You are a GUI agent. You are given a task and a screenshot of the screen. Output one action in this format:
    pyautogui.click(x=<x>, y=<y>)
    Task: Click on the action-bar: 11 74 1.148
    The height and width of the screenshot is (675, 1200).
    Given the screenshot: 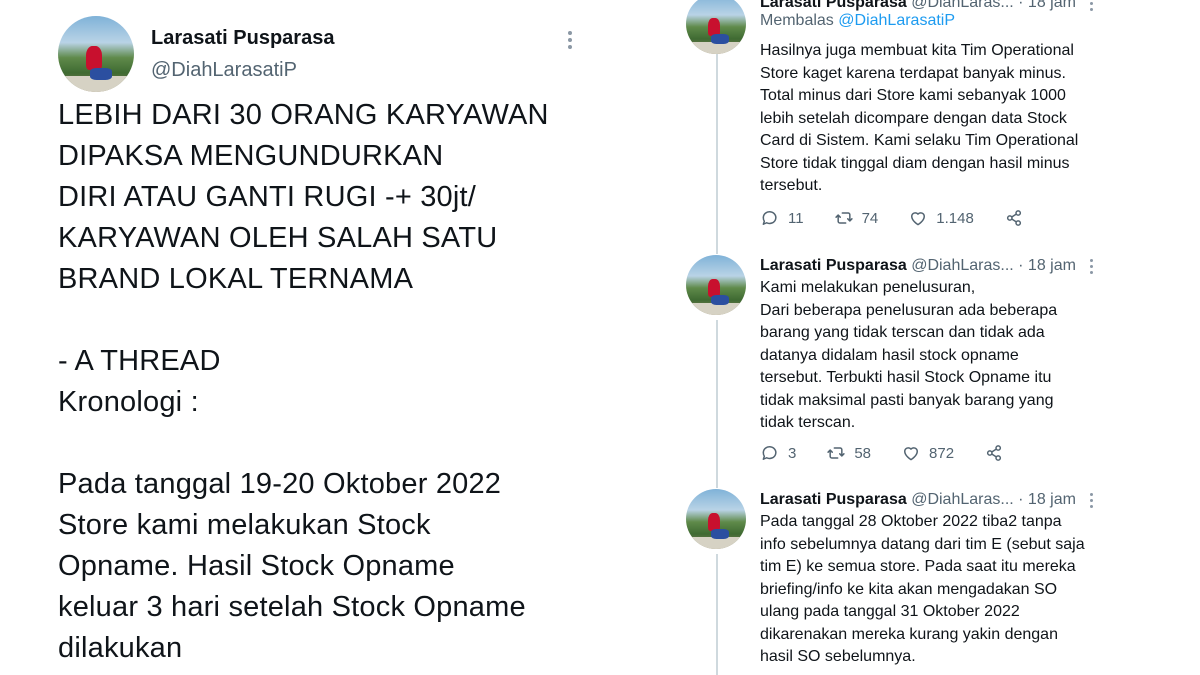 What is the action you would take?
    pyautogui.click(x=907, y=218)
    